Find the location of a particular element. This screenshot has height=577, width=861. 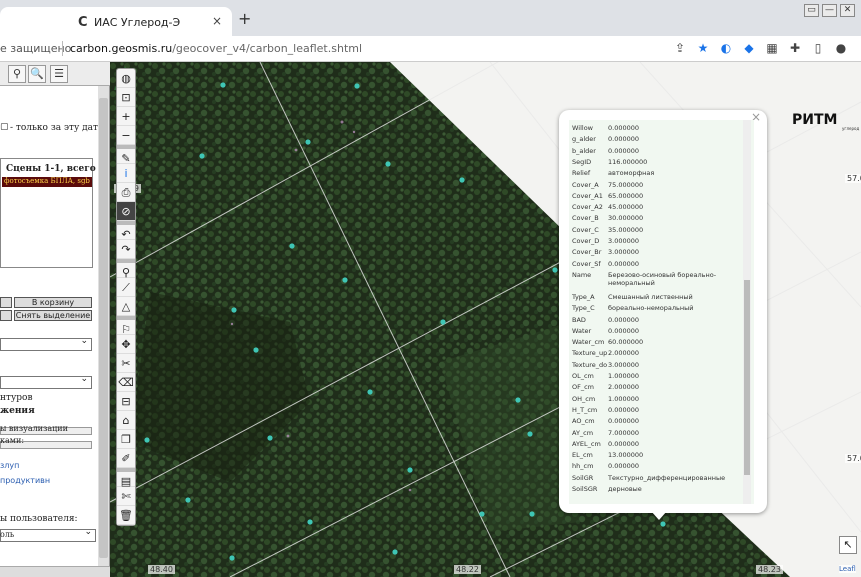

tree-icon: ⚲ is located at coordinates (17, 74).